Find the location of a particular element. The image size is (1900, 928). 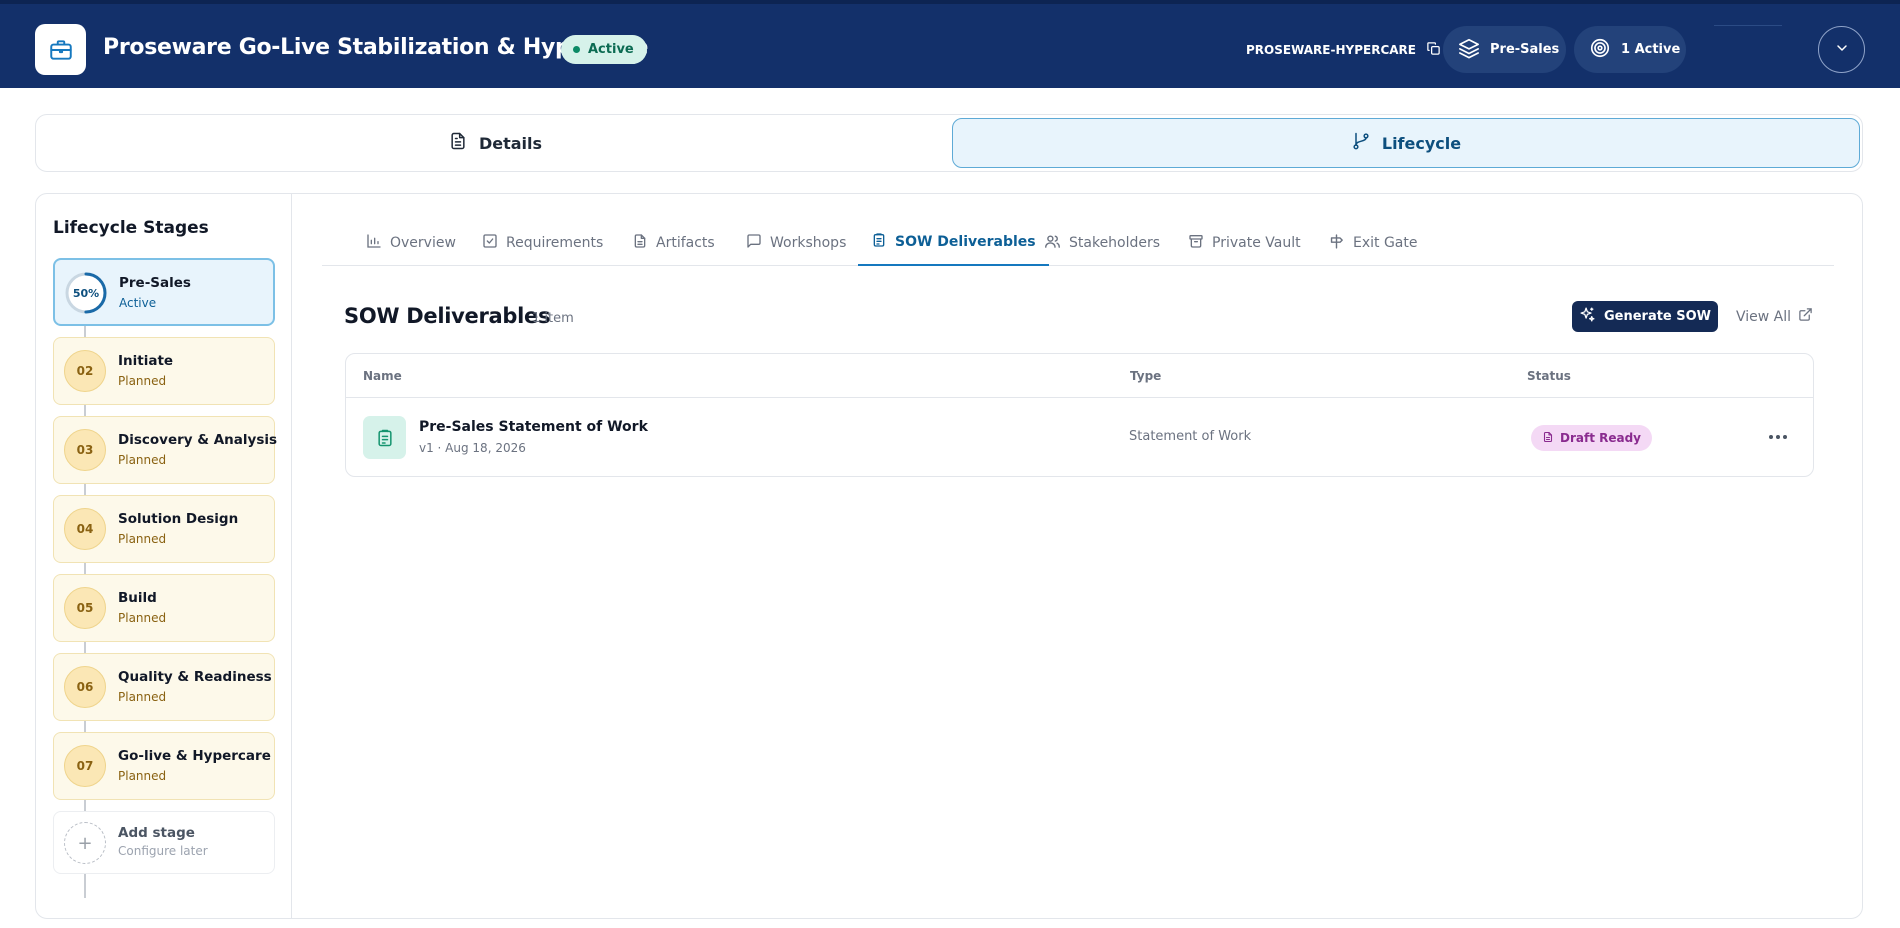

tab-stakeholders: Stakeholders is located at coordinates (1102, 243).